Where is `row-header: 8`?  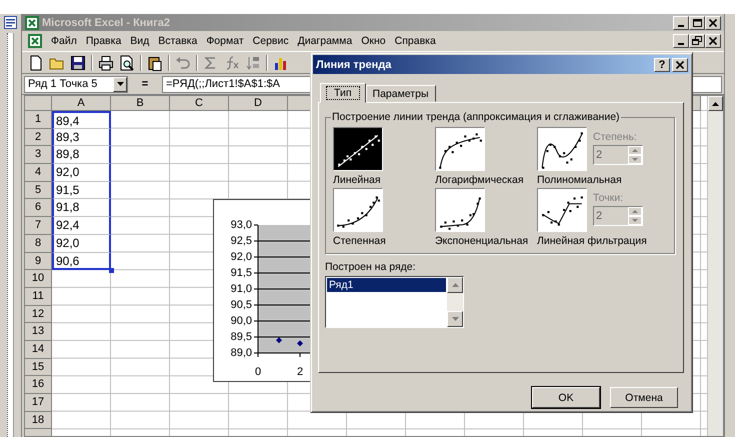 row-header: 8 is located at coordinates (38, 243).